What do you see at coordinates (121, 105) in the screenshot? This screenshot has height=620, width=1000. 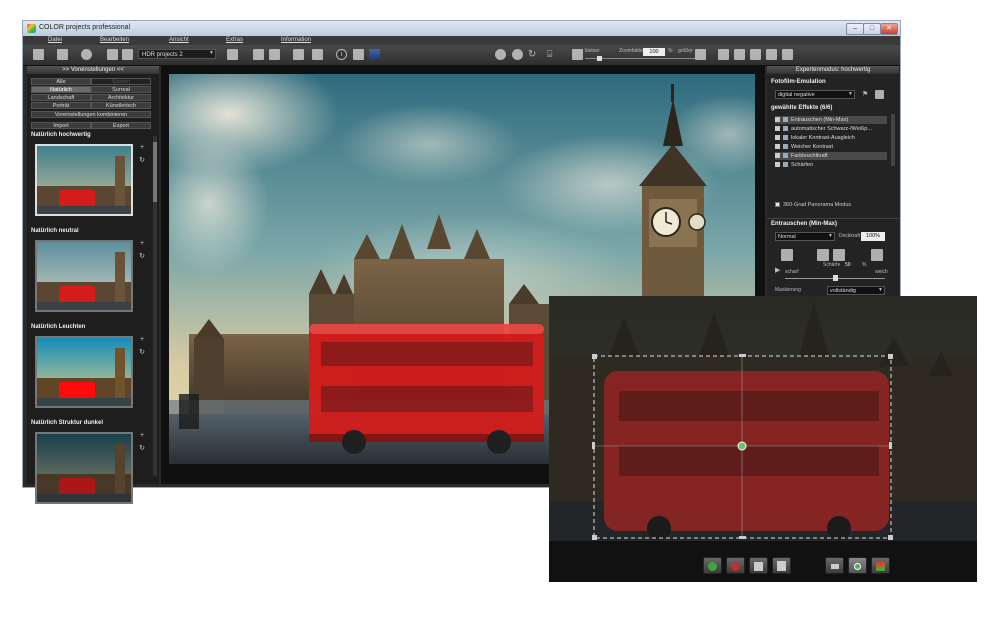 I see `category-kuenstlerisch: Künstlerisch` at bounding box center [121, 105].